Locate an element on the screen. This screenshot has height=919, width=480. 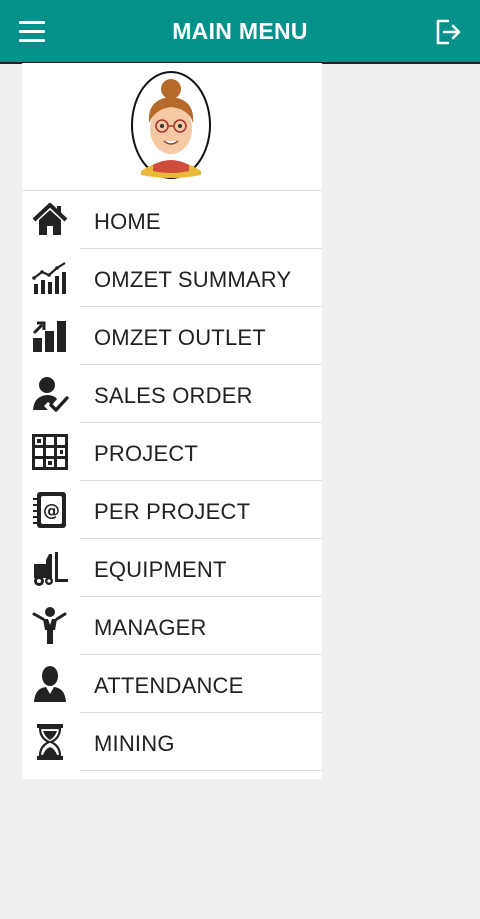
person-icon is located at coordinates (50, 684).